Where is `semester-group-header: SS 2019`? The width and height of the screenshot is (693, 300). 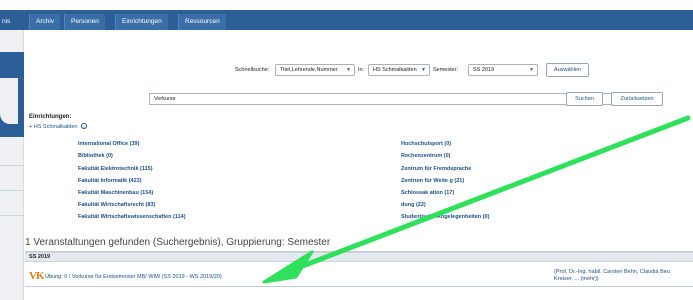
semester-group-header: SS 2019 is located at coordinates (359, 257).